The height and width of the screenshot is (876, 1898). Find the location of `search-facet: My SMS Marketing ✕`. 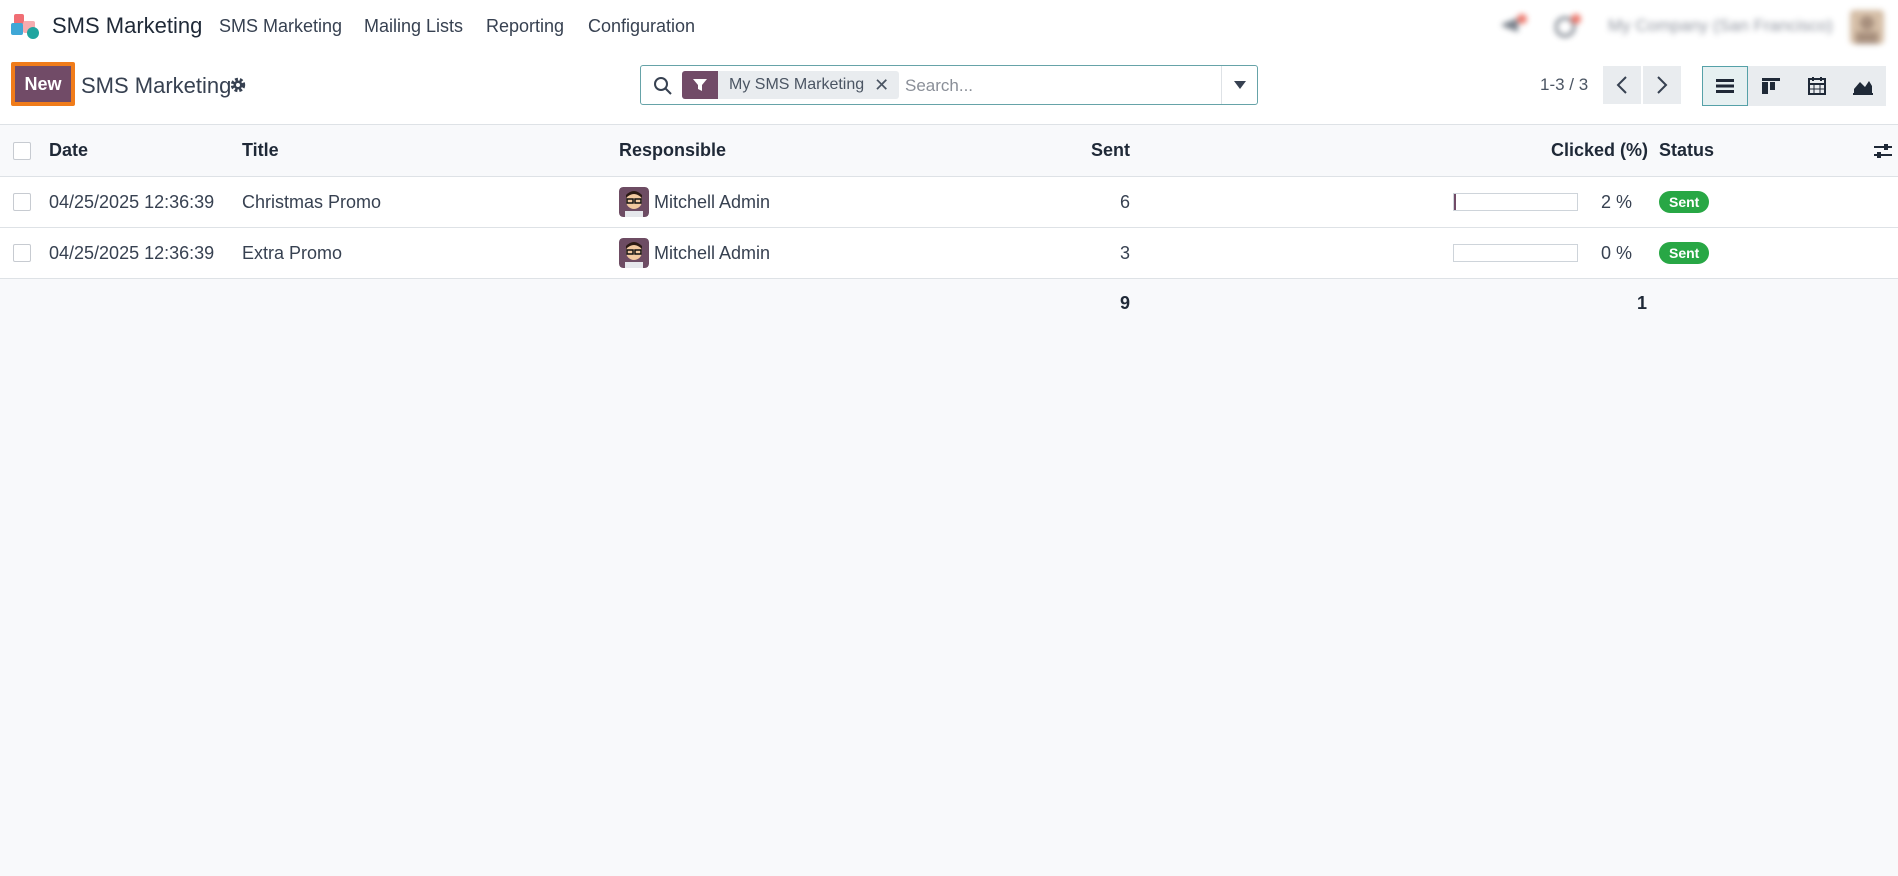

search-facet: My SMS Marketing ✕ is located at coordinates (791, 85).